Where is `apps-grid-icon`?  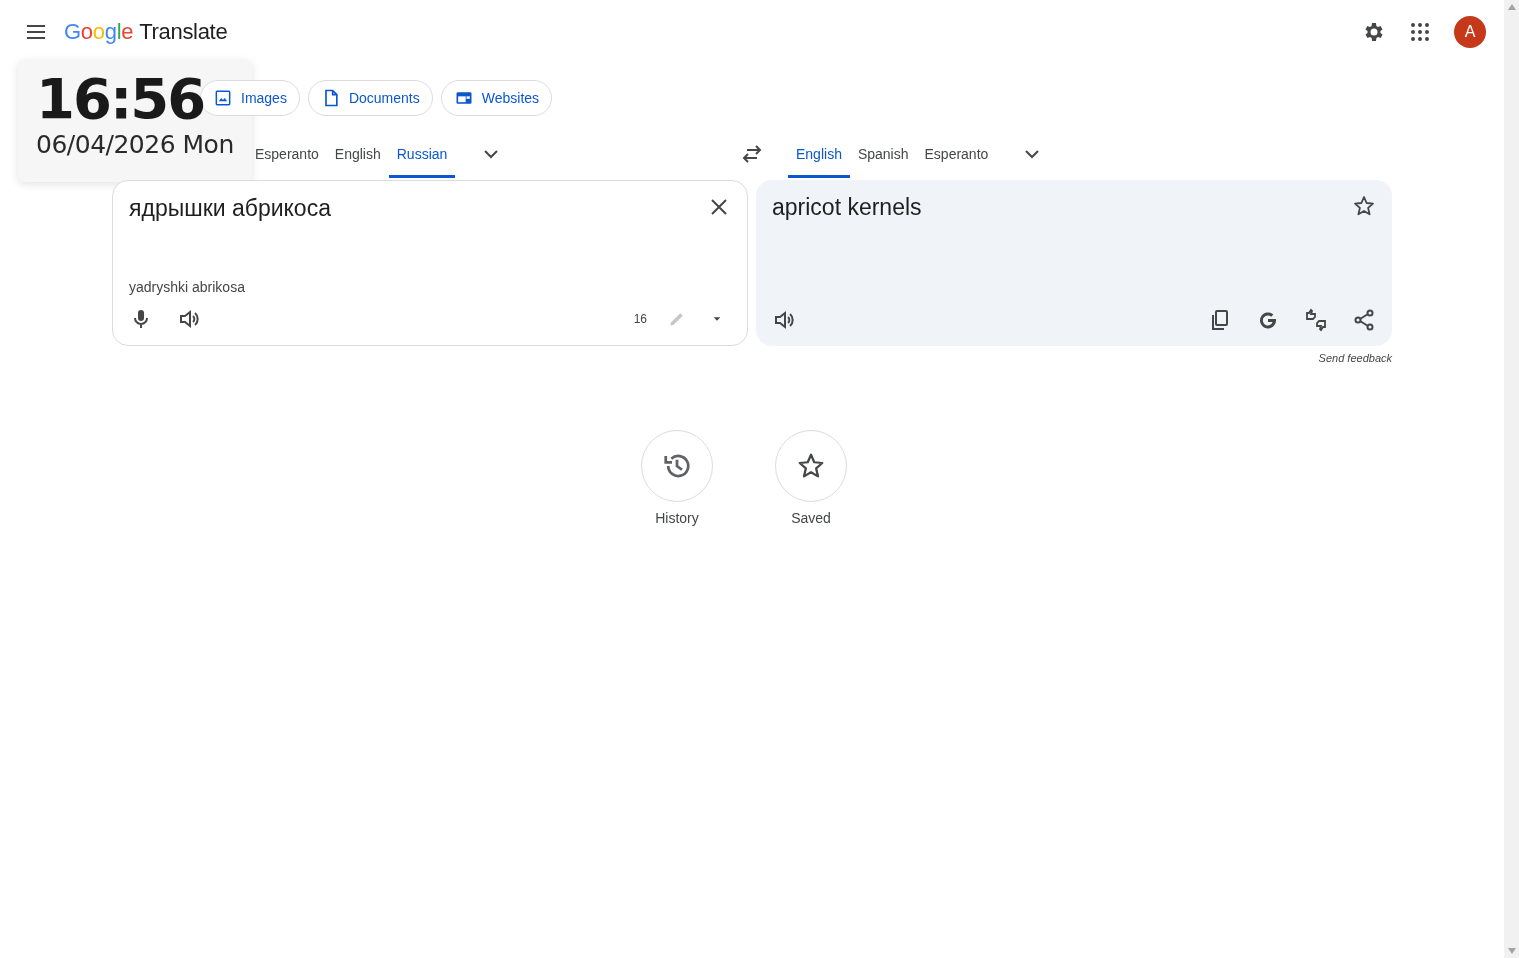 apps-grid-icon is located at coordinates (1420, 32).